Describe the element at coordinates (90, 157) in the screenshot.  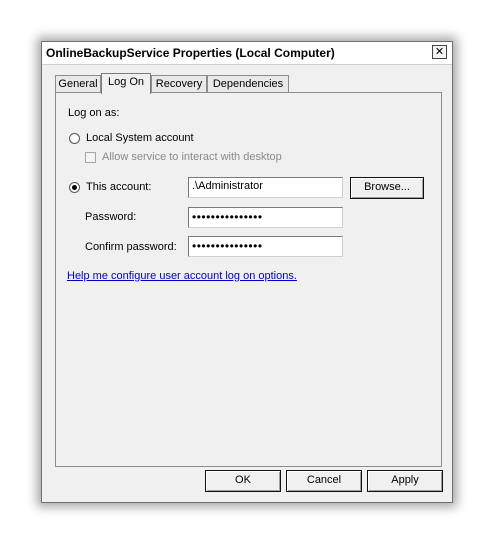
I see `allow-interact-checkbox` at that location.